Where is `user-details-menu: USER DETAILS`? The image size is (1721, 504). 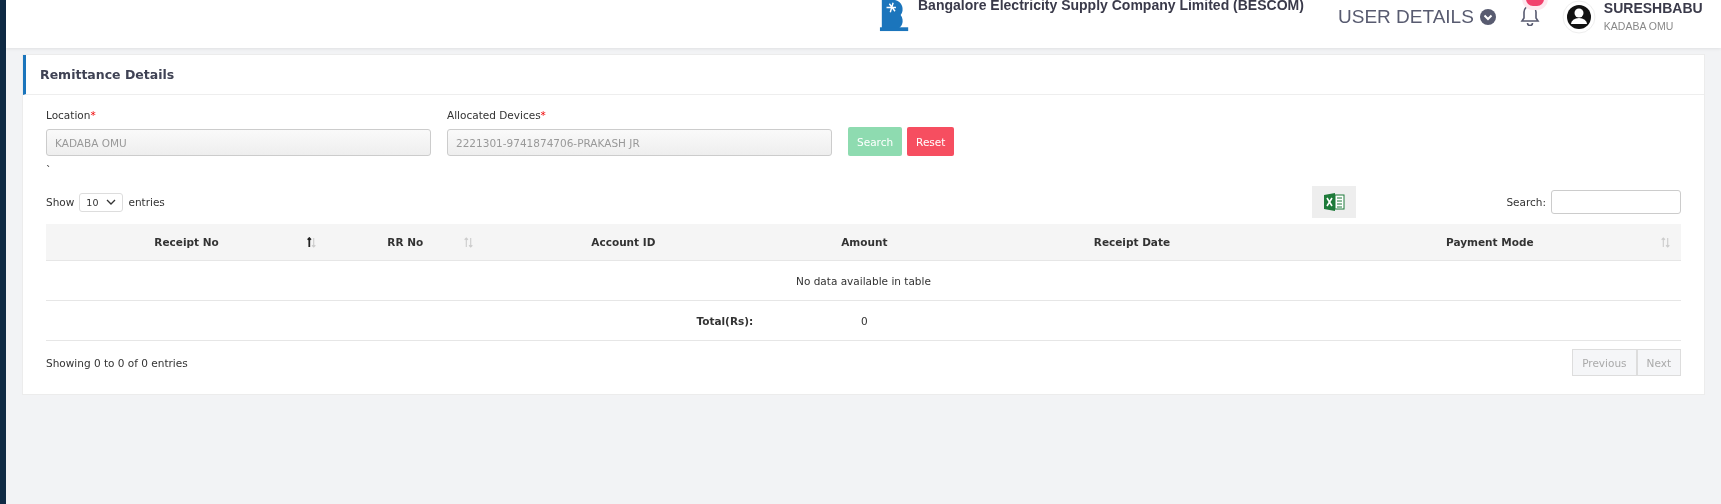 user-details-menu: USER DETAILS is located at coordinates (1417, 17).